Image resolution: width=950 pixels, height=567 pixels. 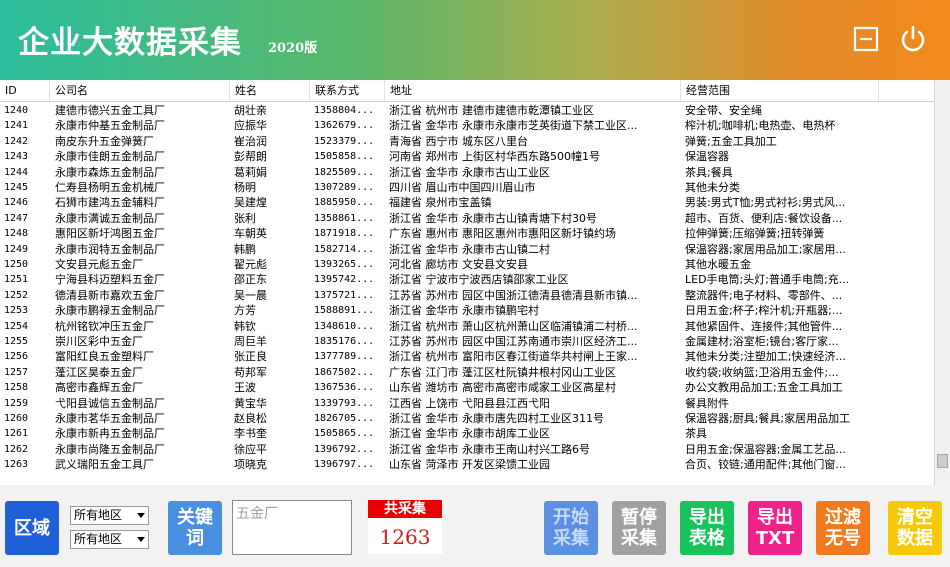 What do you see at coordinates (130, 43) in the screenshot?
I see `app-title: 企业大数据采集` at bounding box center [130, 43].